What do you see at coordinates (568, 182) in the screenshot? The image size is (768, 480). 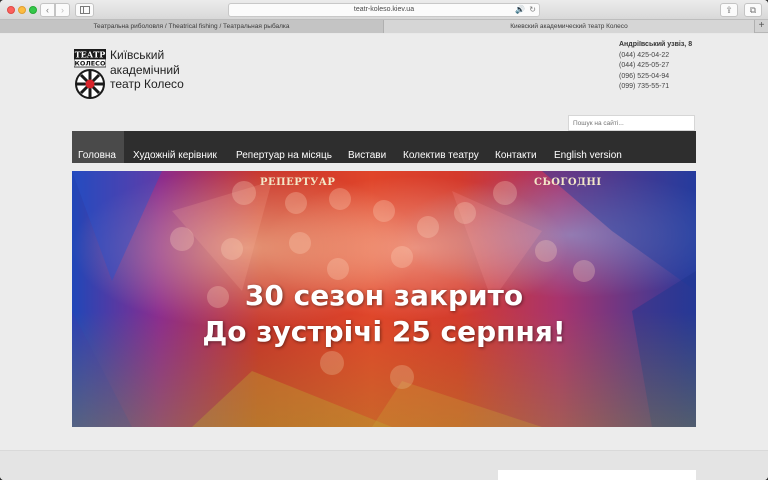 I see `banner-sign-today: СЬОГОДНІ` at bounding box center [568, 182].